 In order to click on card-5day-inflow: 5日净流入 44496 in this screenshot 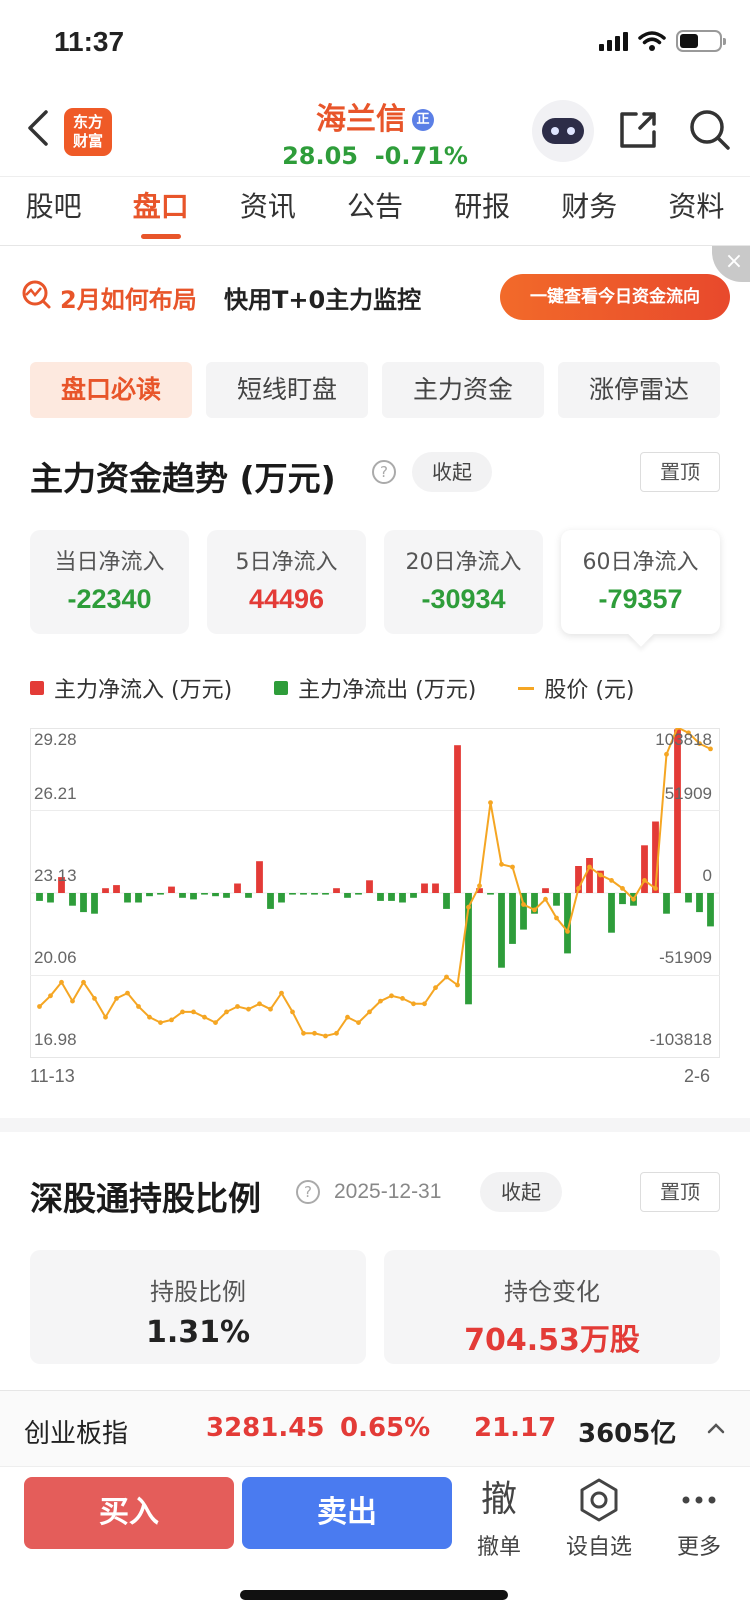, I will do `click(286, 582)`.